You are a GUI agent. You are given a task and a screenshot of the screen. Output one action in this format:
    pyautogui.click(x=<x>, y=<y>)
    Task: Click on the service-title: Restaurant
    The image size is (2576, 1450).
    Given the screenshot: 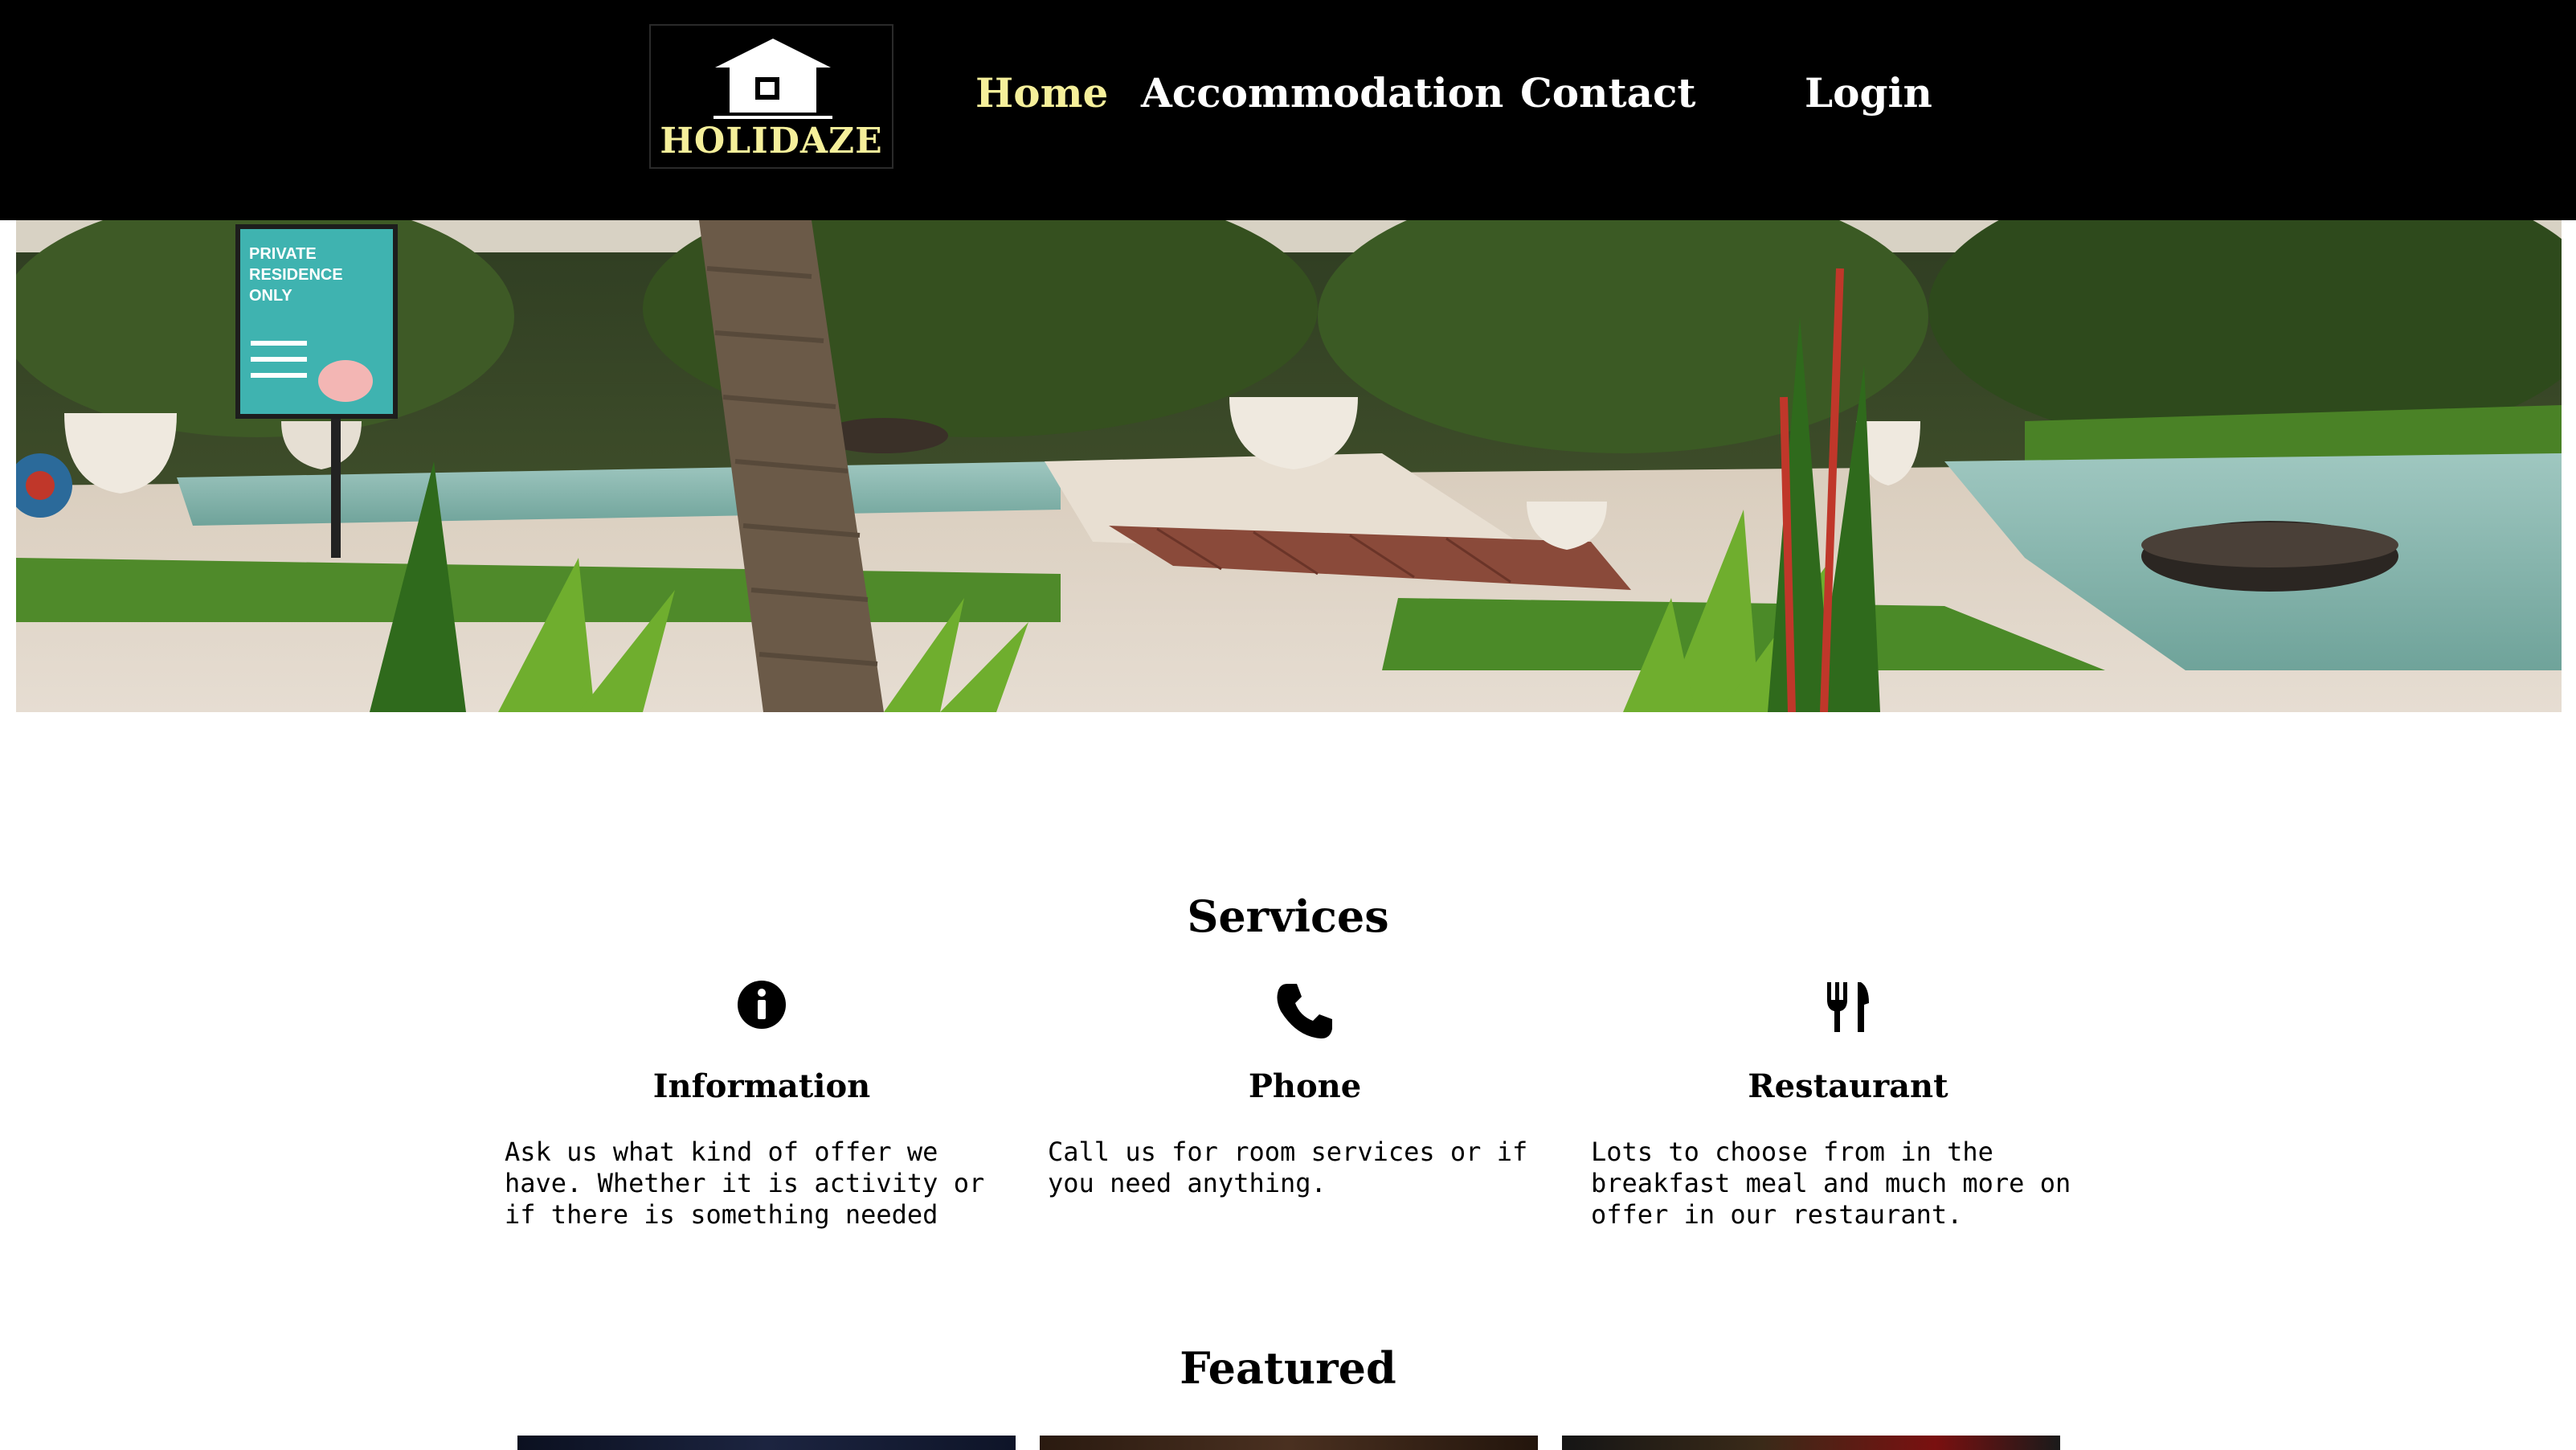 What is the action you would take?
    pyautogui.click(x=1848, y=1086)
    